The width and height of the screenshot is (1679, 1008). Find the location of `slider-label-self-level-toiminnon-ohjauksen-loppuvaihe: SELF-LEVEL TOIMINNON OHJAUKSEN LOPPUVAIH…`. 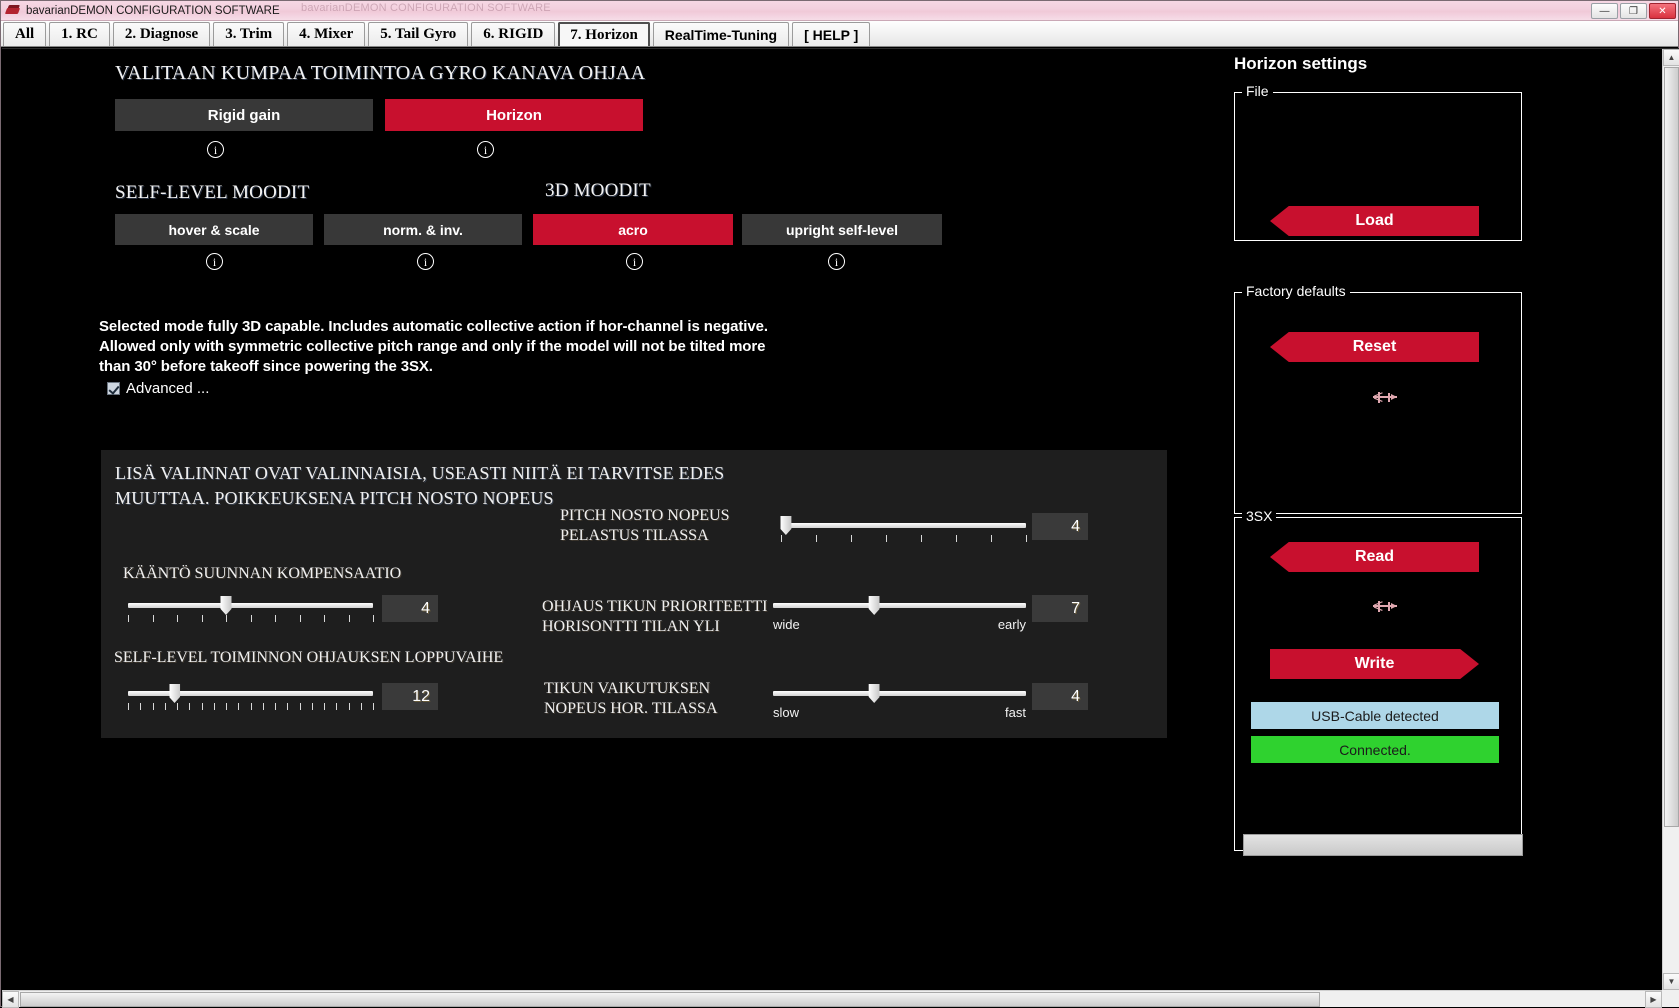

slider-label-self-level-toiminnon-ohjauksen-loppuvaihe: SELF-LEVEL TOIMINNON OHJAUKSEN LOPPUVAIH… is located at coordinates (308, 658).